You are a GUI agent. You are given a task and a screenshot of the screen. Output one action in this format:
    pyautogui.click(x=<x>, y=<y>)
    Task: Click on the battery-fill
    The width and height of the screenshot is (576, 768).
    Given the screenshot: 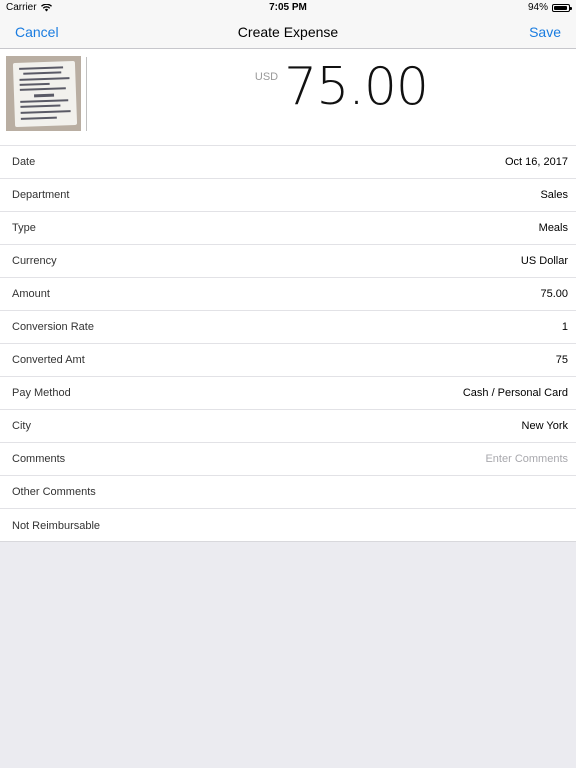 What is the action you would take?
    pyautogui.click(x=561, y=7)
    